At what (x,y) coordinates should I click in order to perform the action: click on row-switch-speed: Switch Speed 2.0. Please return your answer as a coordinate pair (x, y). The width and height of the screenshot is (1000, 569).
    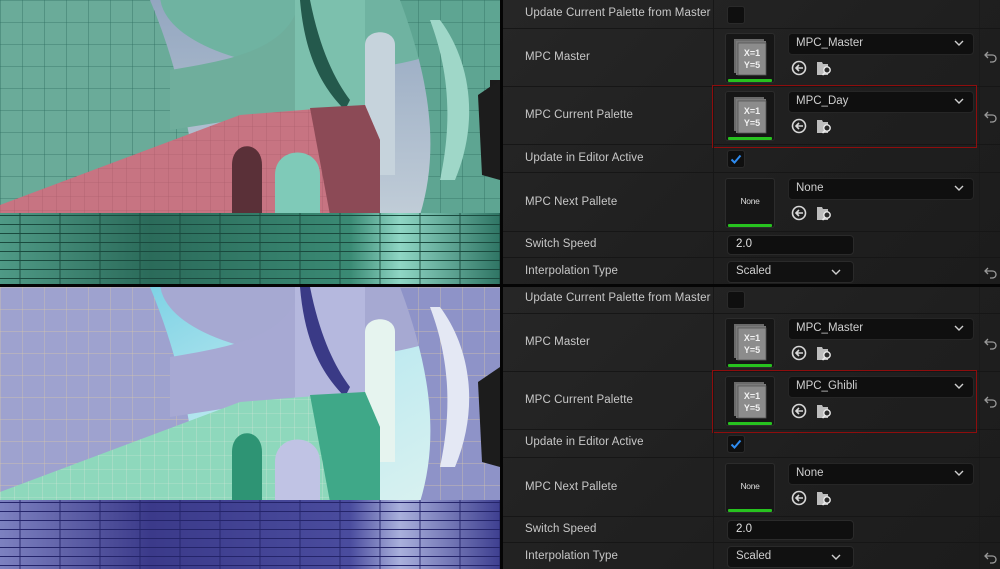
    Looking at the image, I should click on (751, 245).